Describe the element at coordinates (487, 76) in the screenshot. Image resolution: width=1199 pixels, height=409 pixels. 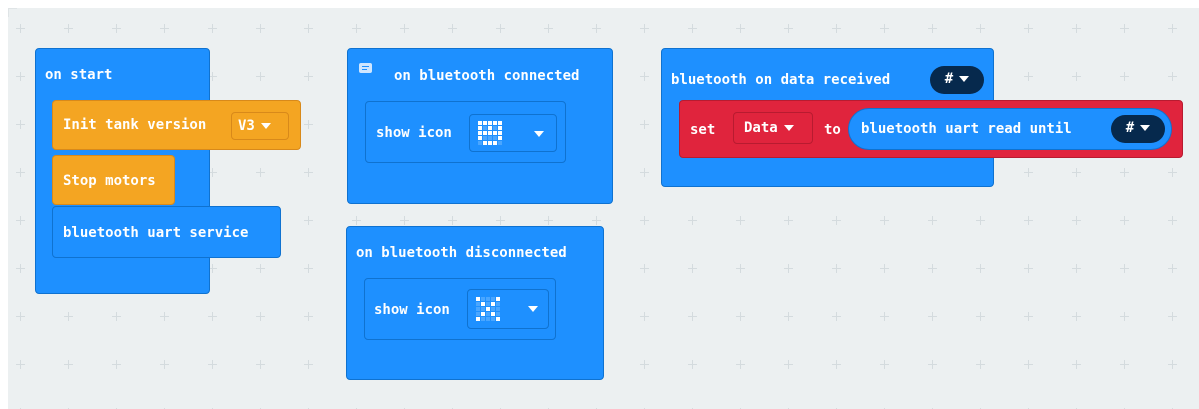
I see `connected-label: on bluetooth connected` at that location.